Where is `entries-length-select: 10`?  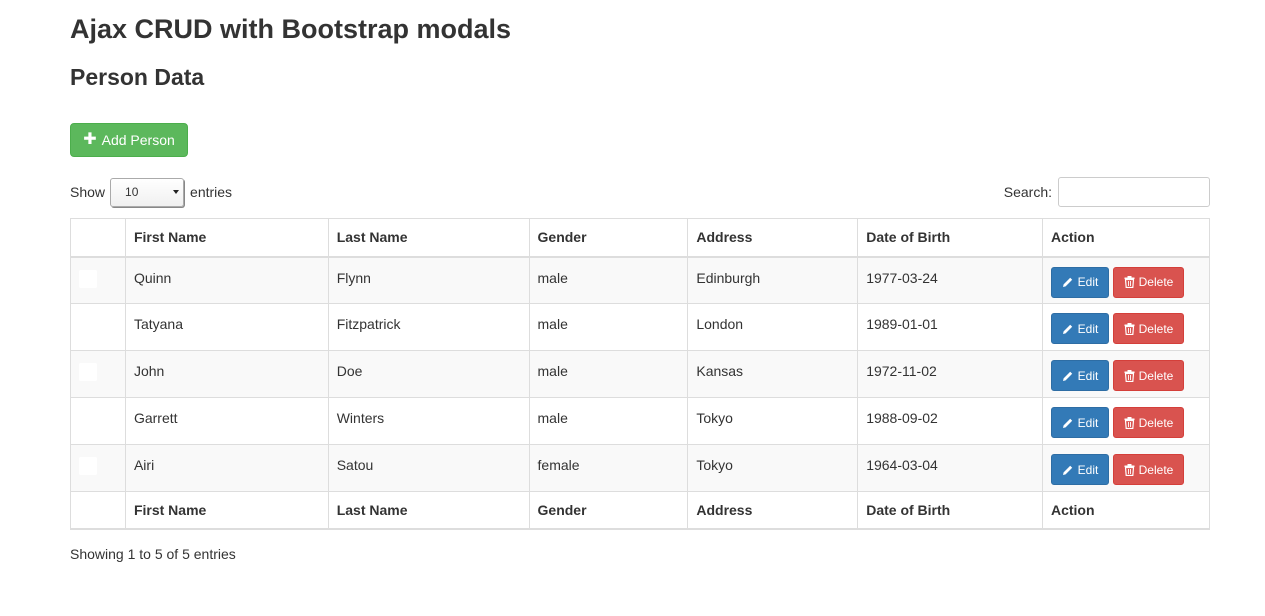 entries-length-select: 10 is located at coordinates (147, 192).